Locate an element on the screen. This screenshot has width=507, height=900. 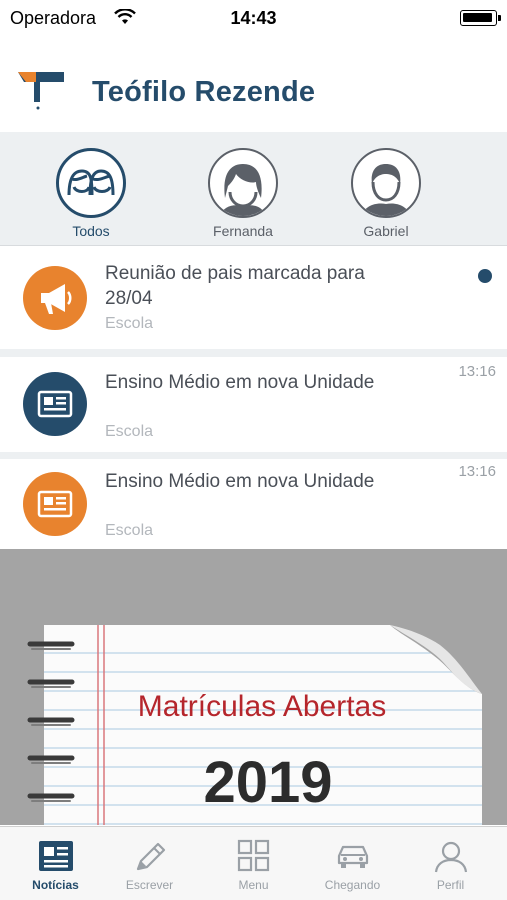
tab-menu: Menu is located at coordinates (253, 863).